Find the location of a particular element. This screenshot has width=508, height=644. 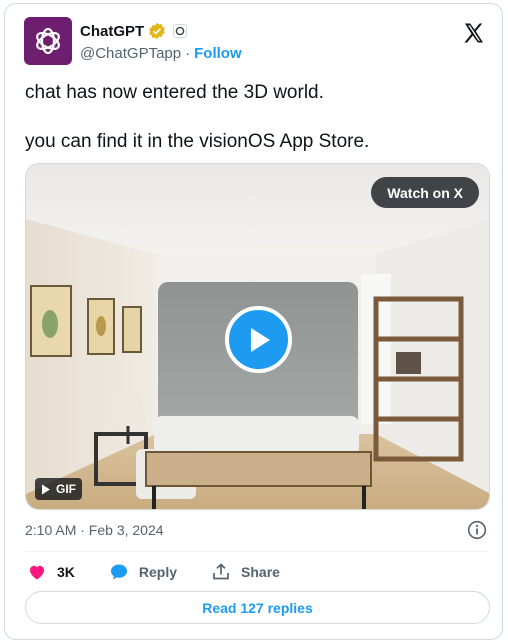

divider is located at coordinates (256, 551).